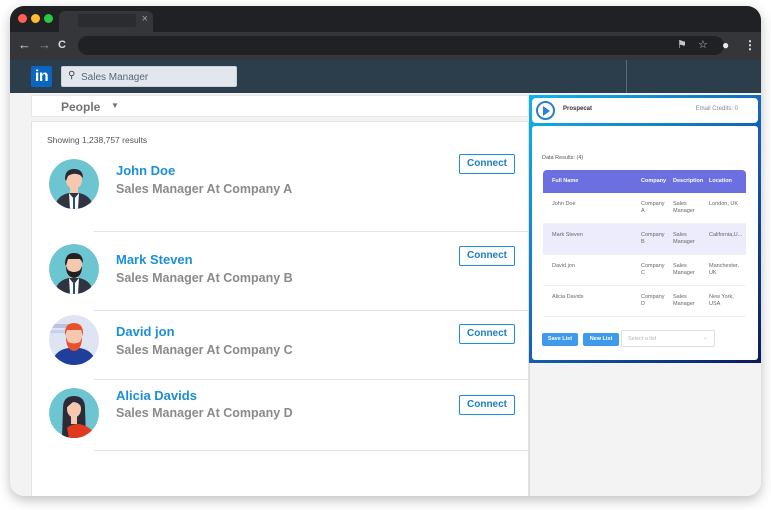  Describe the element at coordinates (705, 338) in the screenshot. I see `chevron-down-icon: ⌄` at that location.